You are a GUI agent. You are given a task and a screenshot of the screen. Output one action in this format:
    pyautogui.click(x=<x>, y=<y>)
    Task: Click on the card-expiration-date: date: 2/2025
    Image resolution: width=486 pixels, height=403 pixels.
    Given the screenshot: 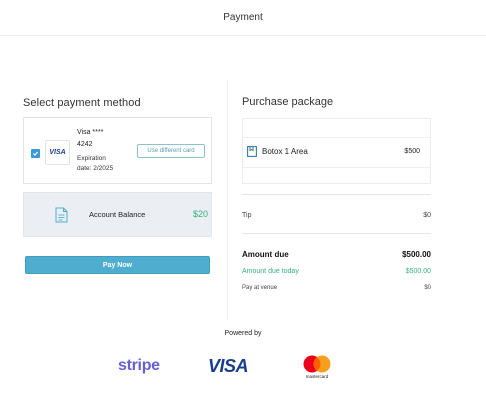 What is the action you would take?
    pyautogui.click(x=95, y=168)
    